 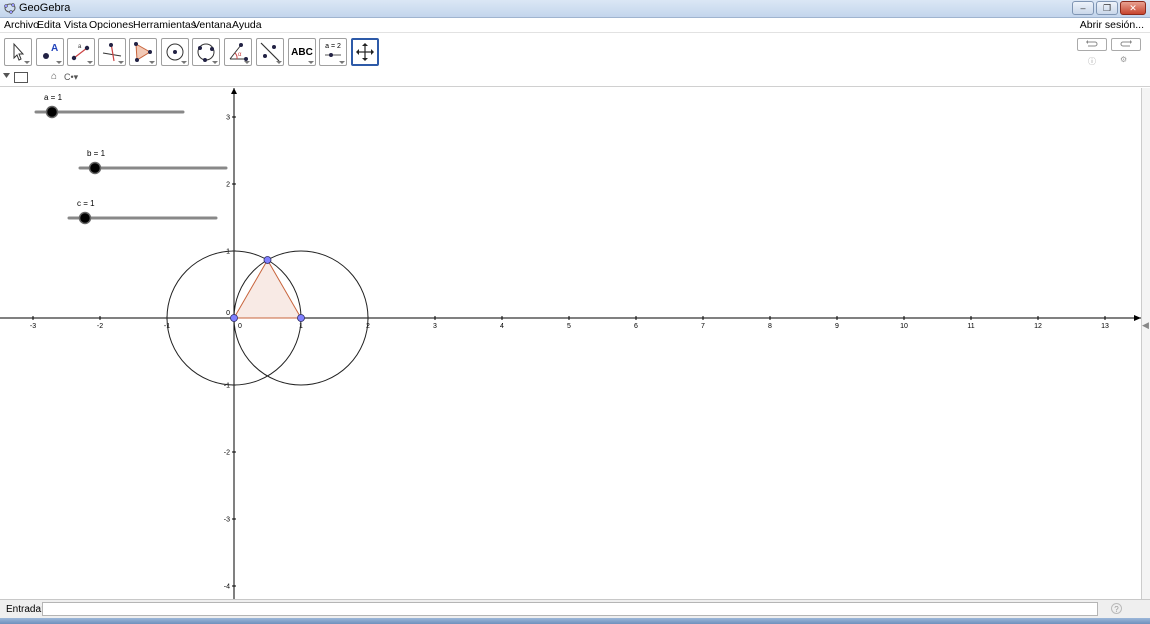 What do you see at coordinates (240, 55) in the screenshot?
I see `svg-text: α` at bounding box center [240, 55].